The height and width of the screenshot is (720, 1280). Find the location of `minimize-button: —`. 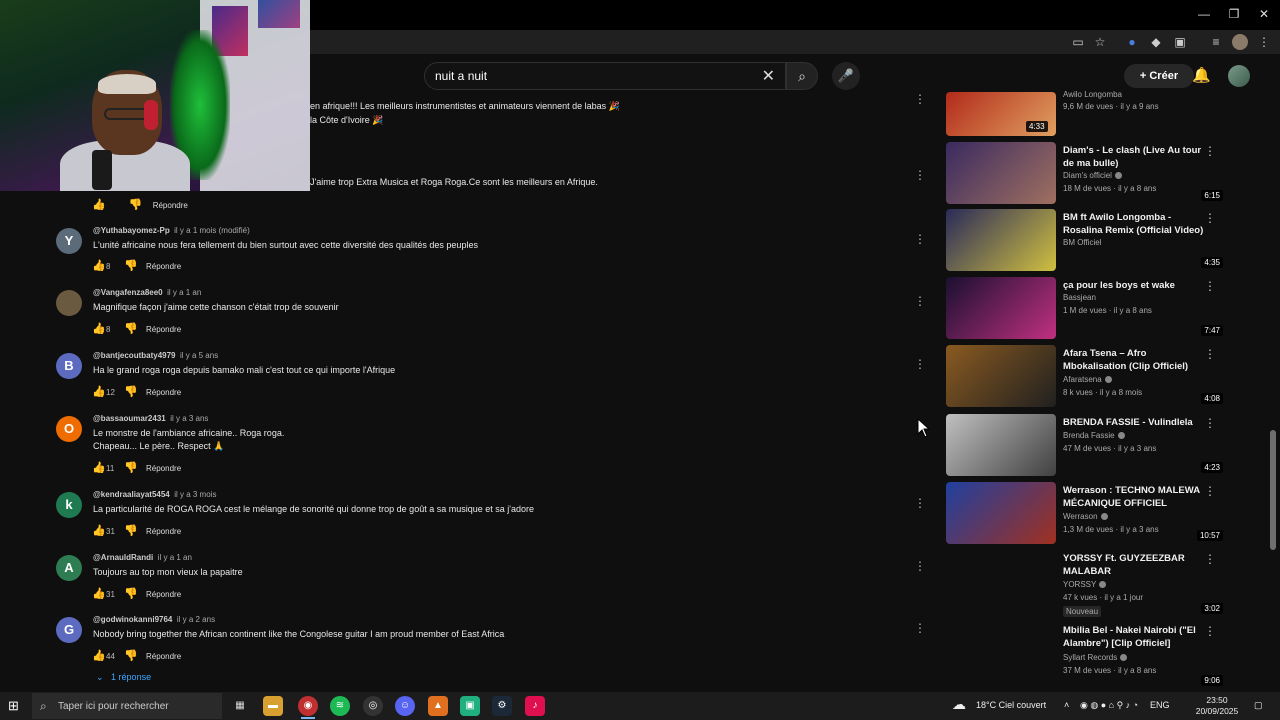

minimize-button: — is located at coordinates (1204, 14).